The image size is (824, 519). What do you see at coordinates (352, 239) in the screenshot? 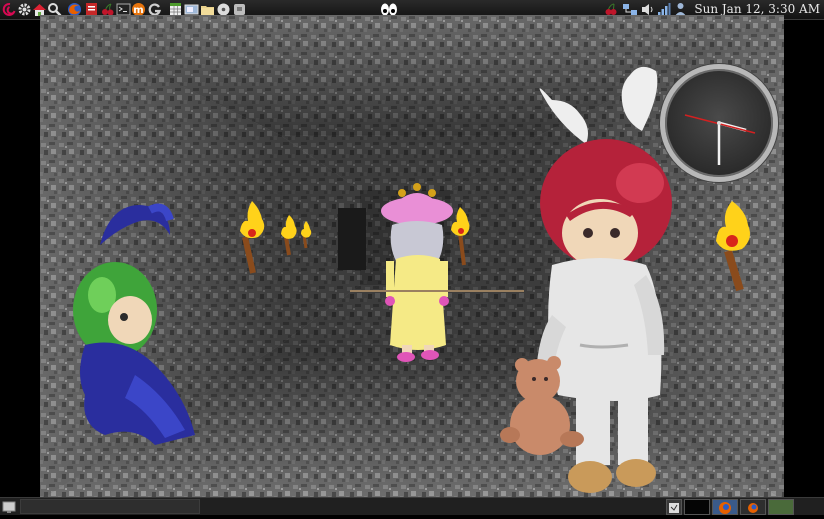
I see `far-doorway` at bounding box center [352, 239].